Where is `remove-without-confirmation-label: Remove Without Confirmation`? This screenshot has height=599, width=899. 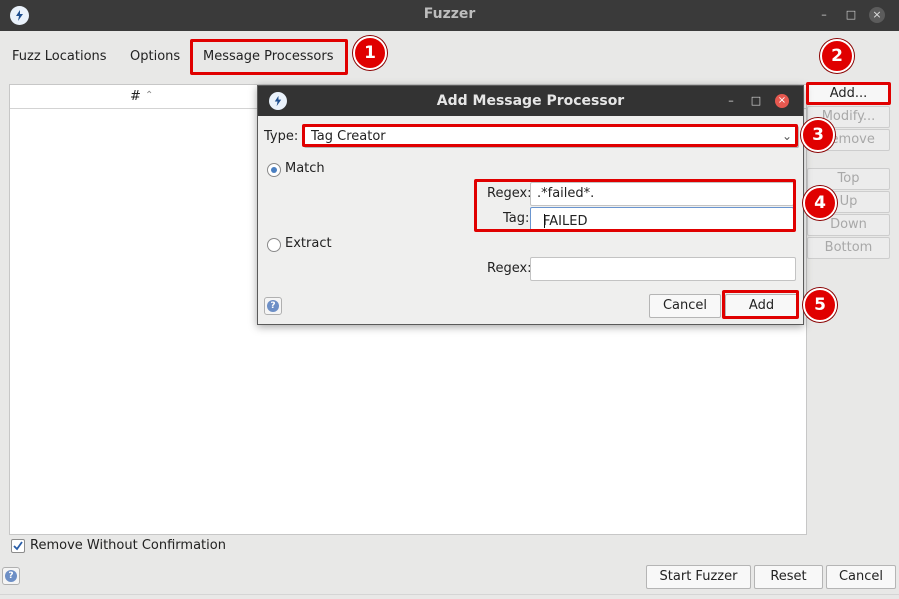
remove-without-confirmation-label: Remove Without Confirmation is located at coordinates (128, 545).